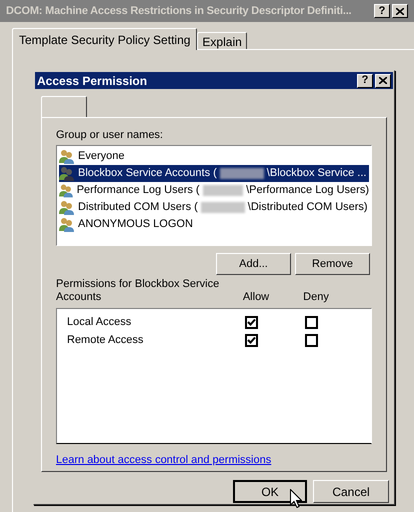  Describe the element at coordinates (316, 297) in the screenshot. I see `column-header: Deny` at that location.